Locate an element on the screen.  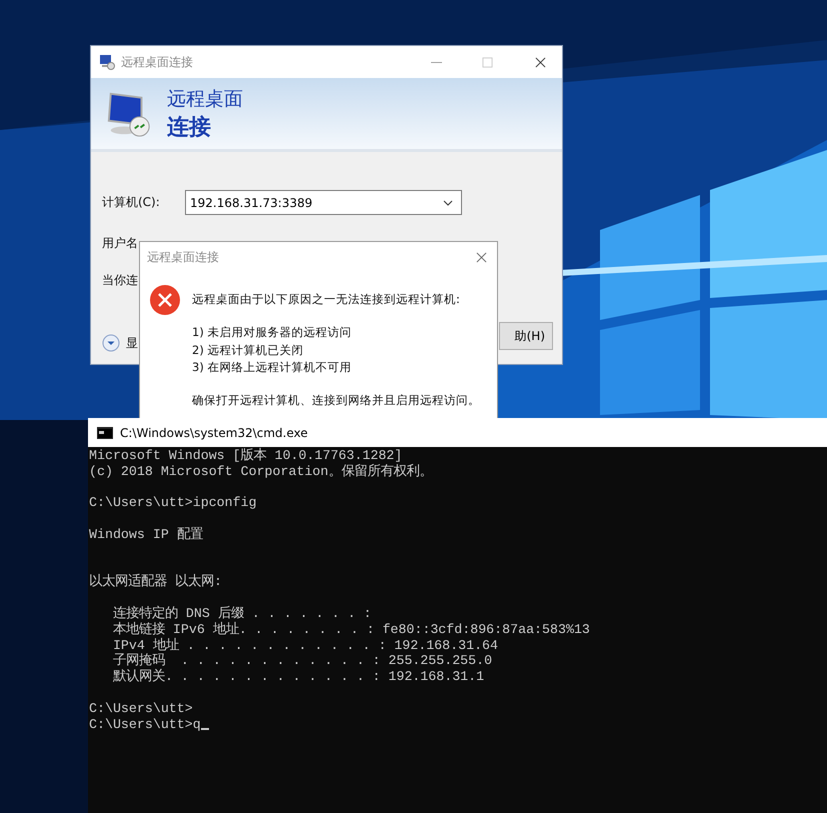
console-line: 子网掩码 . . . . . . . . . . . . : 255.255.255.0 is located at coordinates (303, 660).